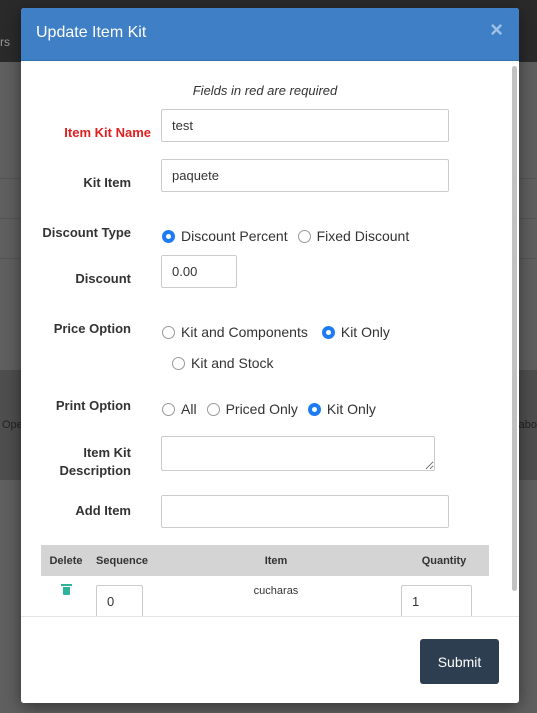 The width and height of the screenshot is (537, 713). I want to click on price-kit-only-radio: Kit Only, so click(355, 332).